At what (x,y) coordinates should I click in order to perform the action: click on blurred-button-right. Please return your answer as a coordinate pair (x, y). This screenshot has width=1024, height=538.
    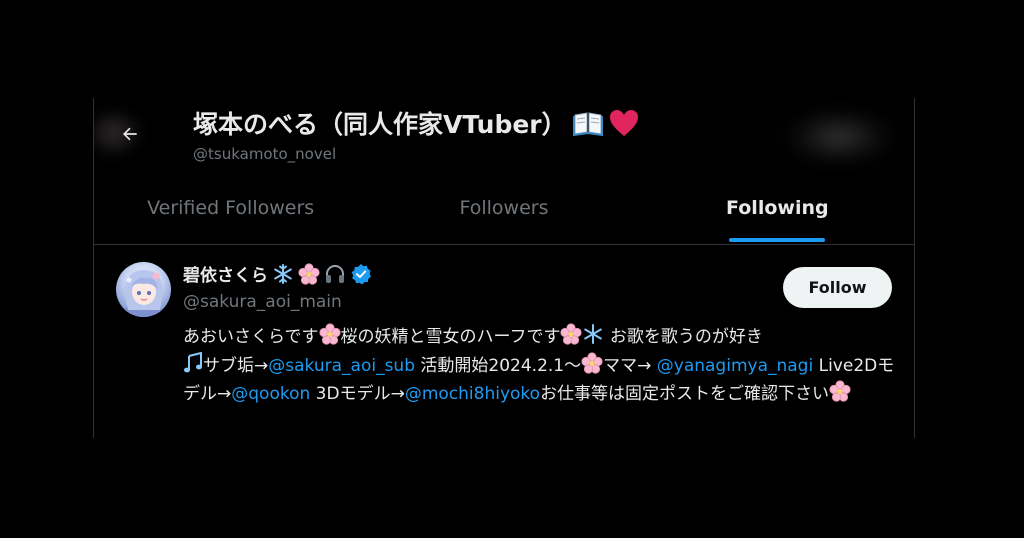
    Looking at the image, I should click on (839, 137).